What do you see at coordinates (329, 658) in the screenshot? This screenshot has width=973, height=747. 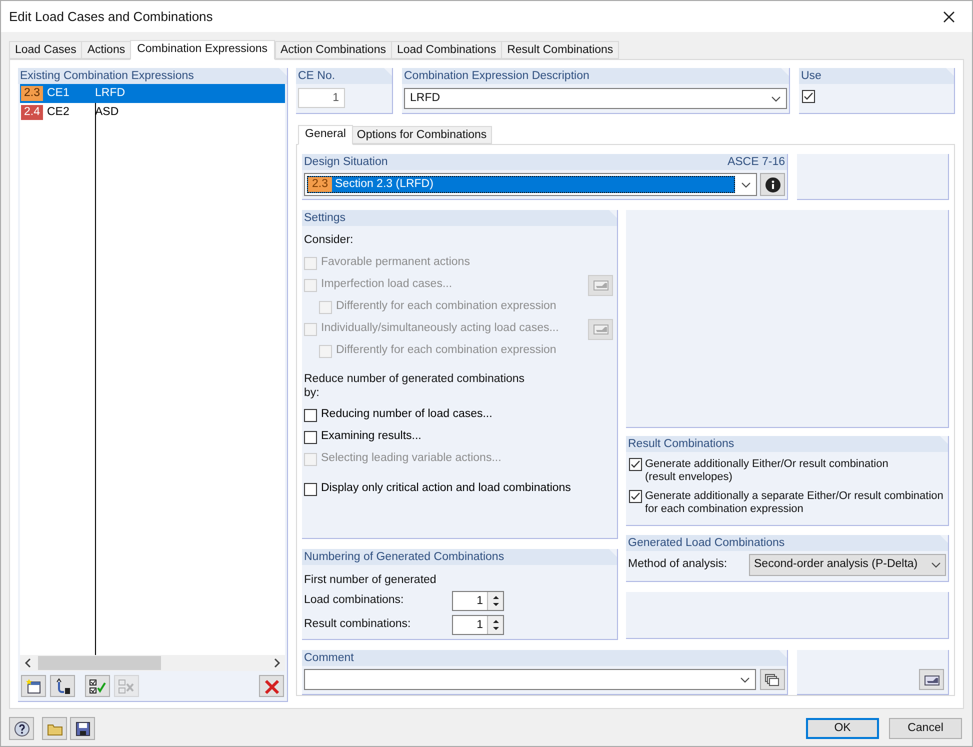 I see `group-title: Comment` at bounding box center [329, 658].